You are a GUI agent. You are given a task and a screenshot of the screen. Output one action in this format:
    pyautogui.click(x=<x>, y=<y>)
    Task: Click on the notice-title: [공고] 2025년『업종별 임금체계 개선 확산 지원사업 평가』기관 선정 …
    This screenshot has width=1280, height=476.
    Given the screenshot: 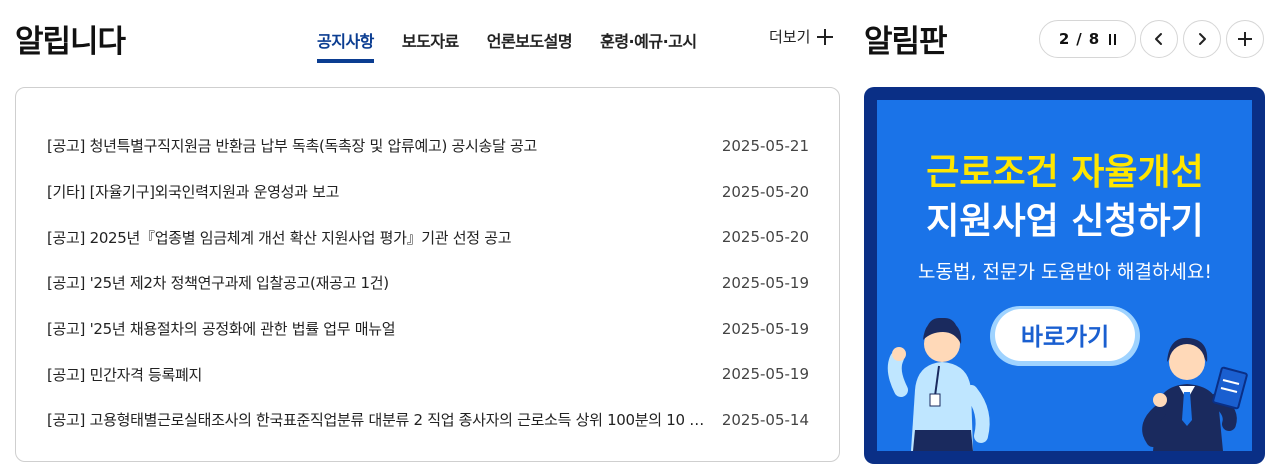 What is the action you would take?
    pyautogui.click(x=279, y=237)
    